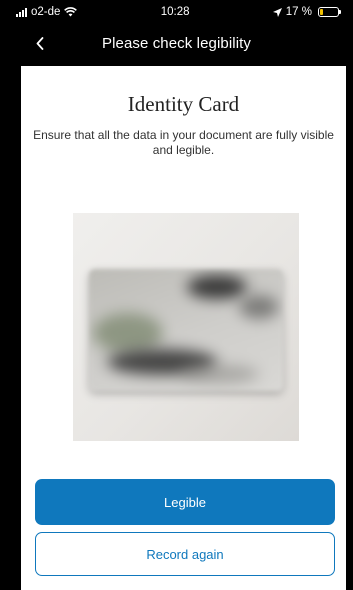 The height and width of the screenshot is (590, 353). I want to click on legible-button: Legible, so click(185, 502).